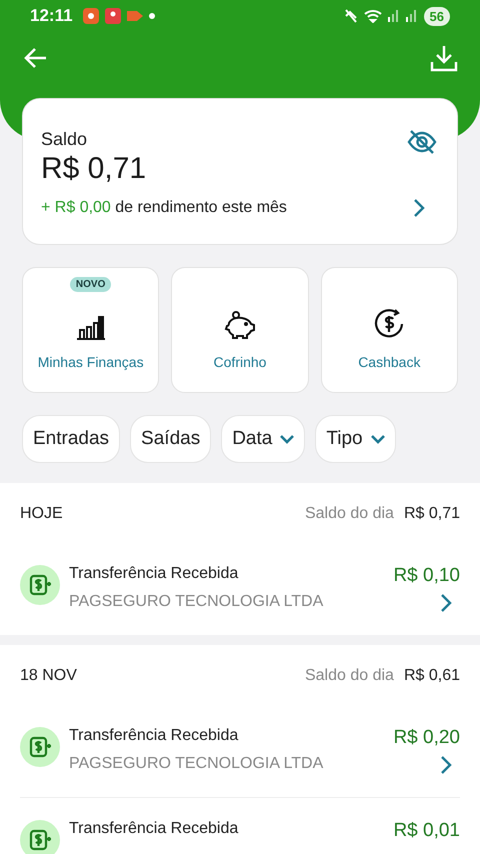 This screenshot has width=480, height=854. I want to click on dot-icon, so click(151, 16).